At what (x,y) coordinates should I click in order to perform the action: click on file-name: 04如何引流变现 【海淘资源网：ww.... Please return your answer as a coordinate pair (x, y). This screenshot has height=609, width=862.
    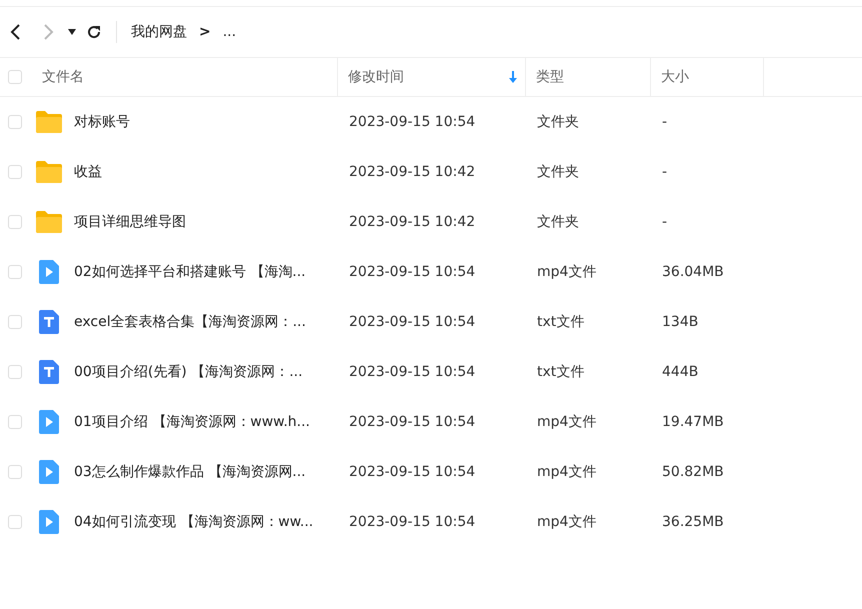
    Looking at the image, I should click on (194, 522).